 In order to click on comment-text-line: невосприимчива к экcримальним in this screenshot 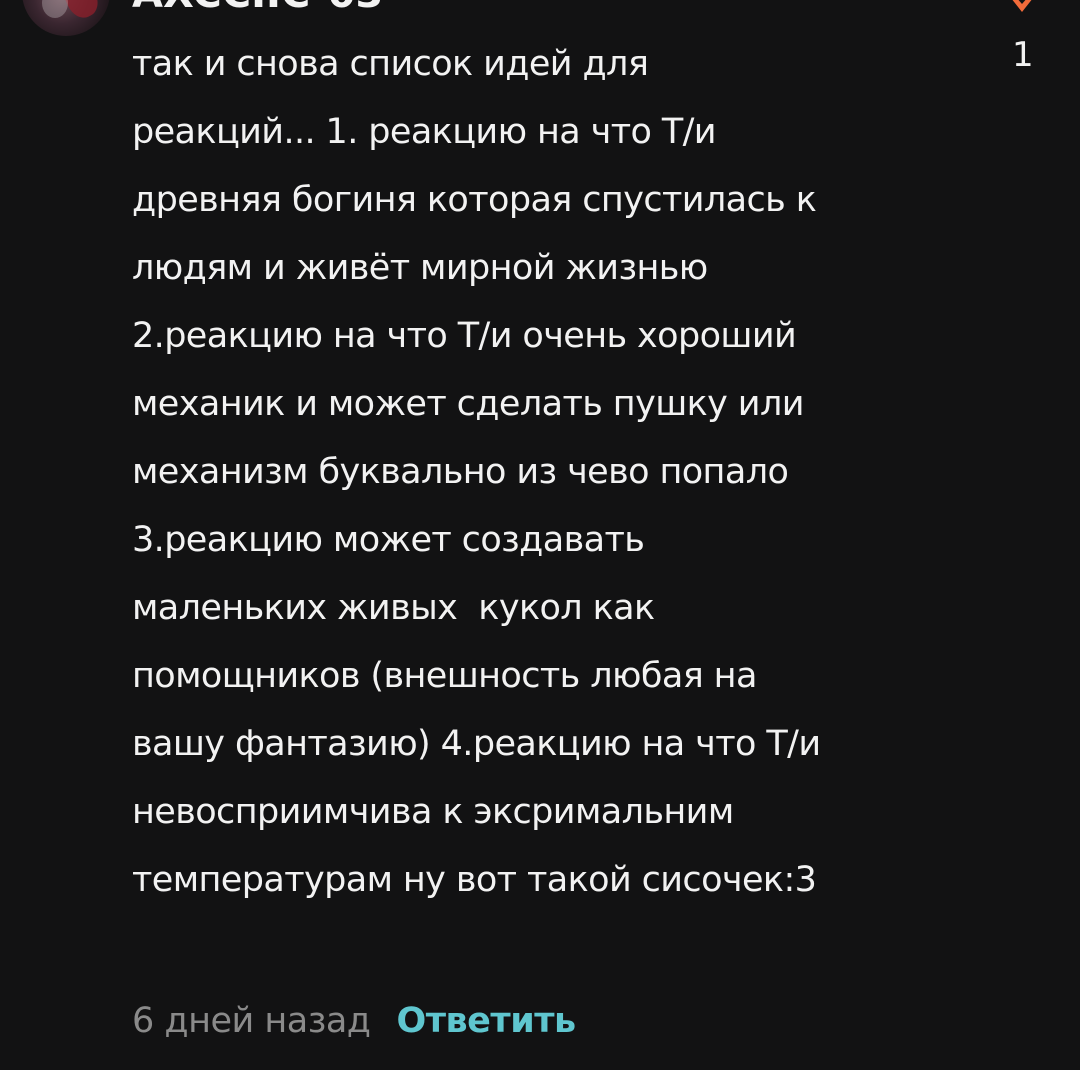, I will do `click(433, 812)`.